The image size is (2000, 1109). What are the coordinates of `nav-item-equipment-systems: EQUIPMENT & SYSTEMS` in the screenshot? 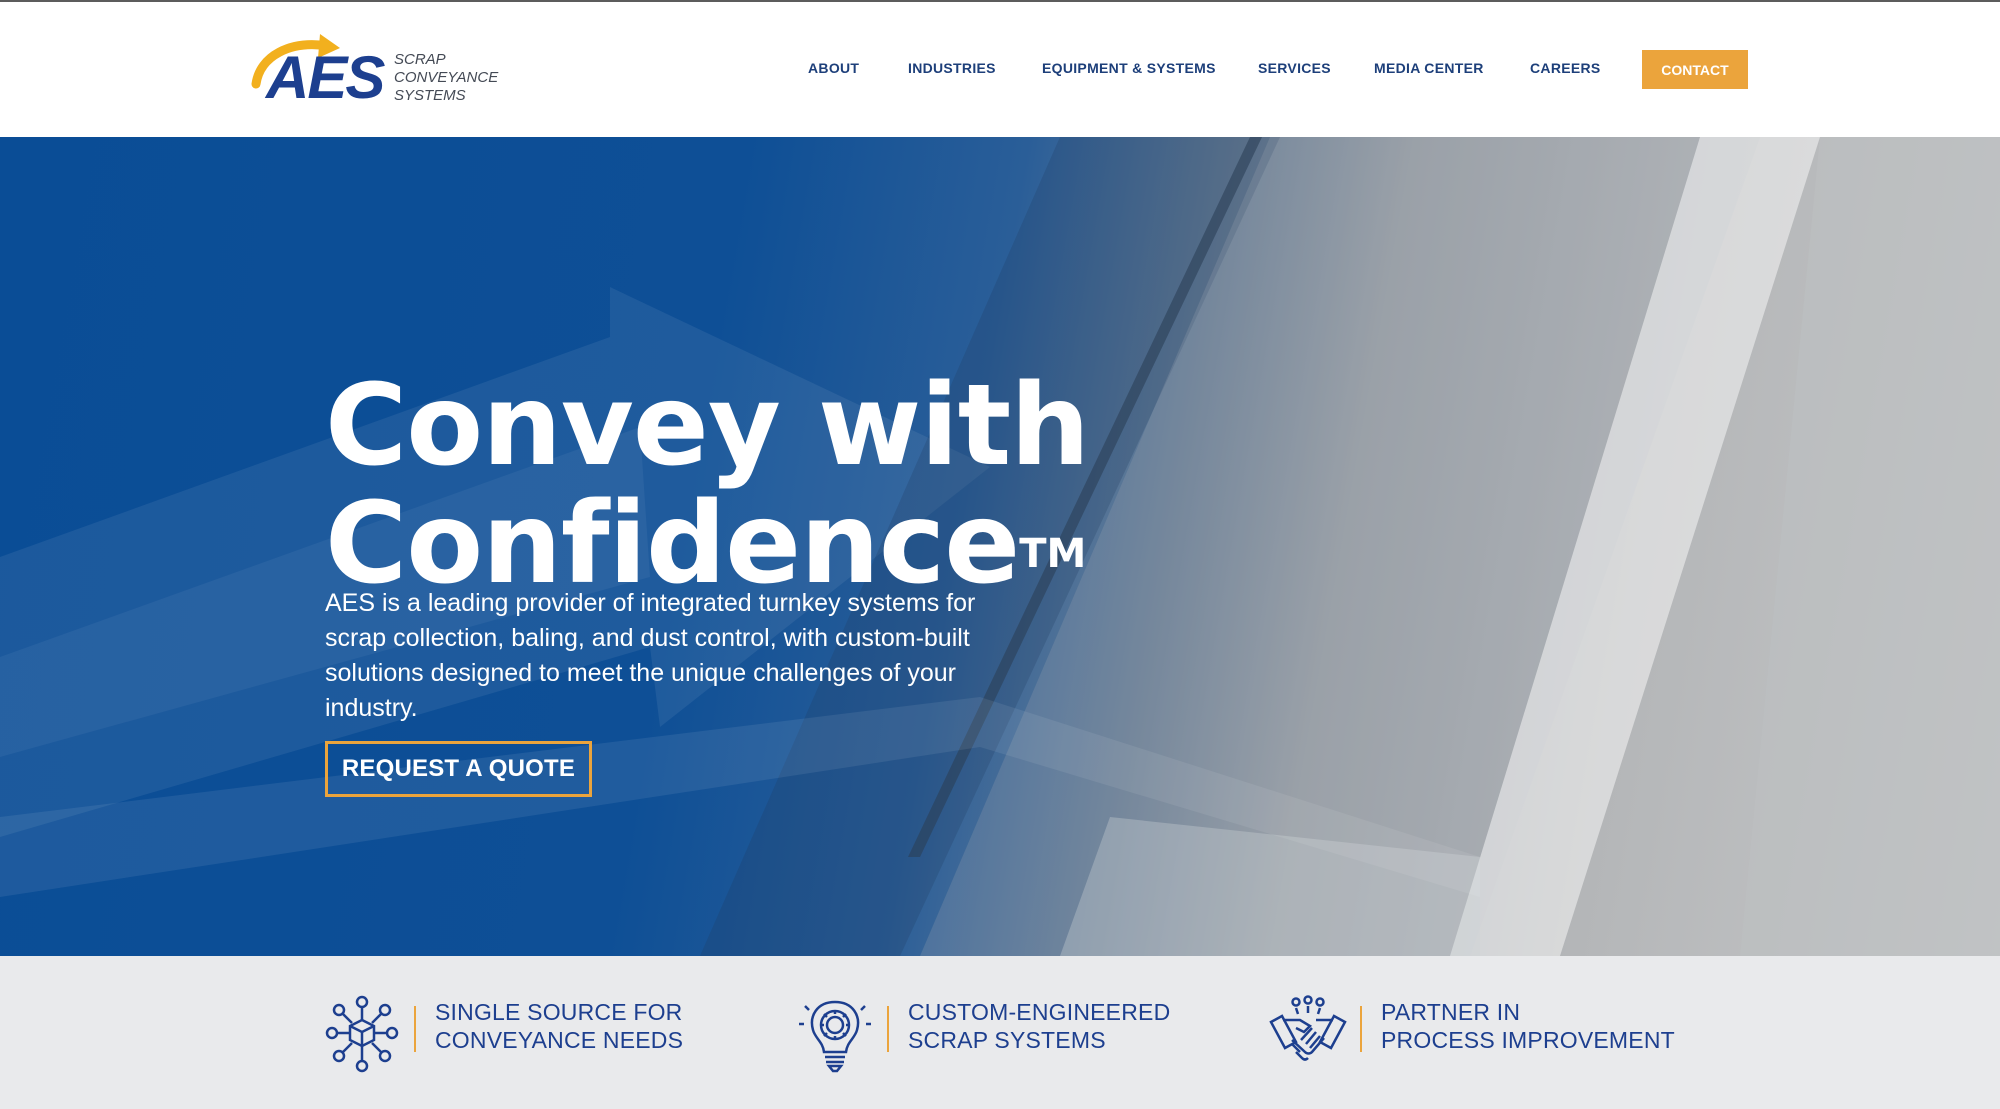 It's located at (1129, 68).